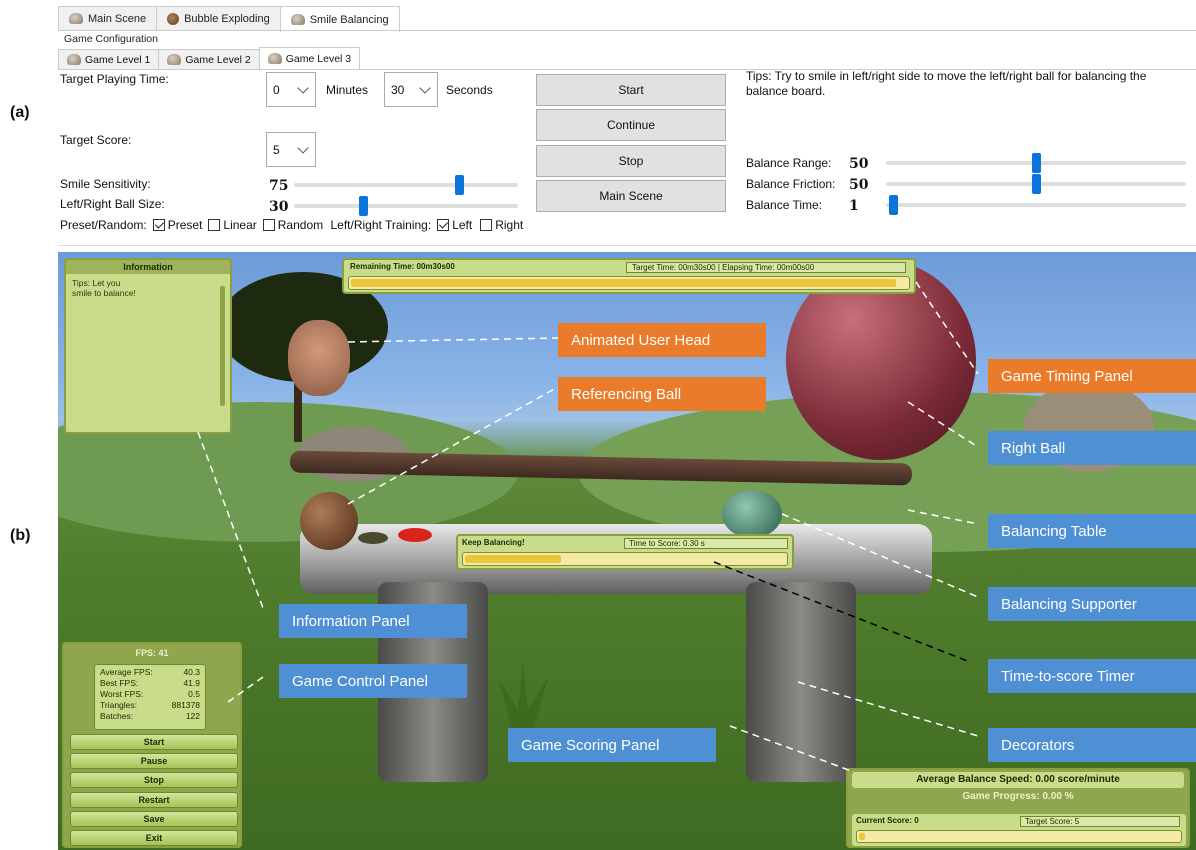 This screenshot has height=850, width=1196. I want to click on tab-label: Main Scene, so click(117, 18).